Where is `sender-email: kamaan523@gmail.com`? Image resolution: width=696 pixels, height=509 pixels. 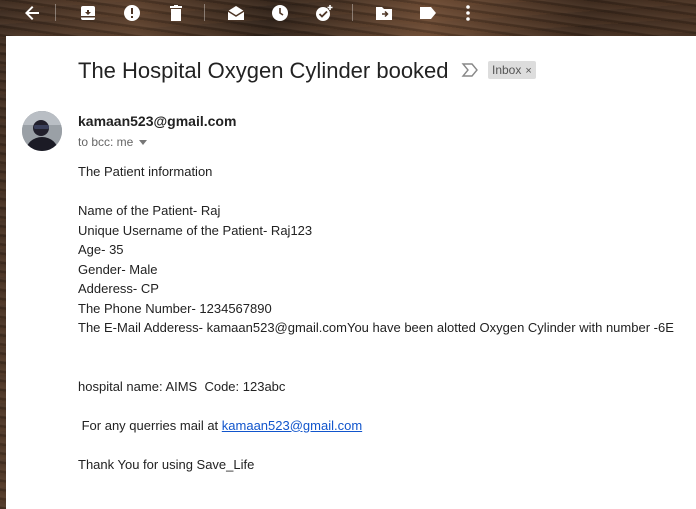 sender-email: kamaan523@gmail.com is located at coordinates (157, 121).